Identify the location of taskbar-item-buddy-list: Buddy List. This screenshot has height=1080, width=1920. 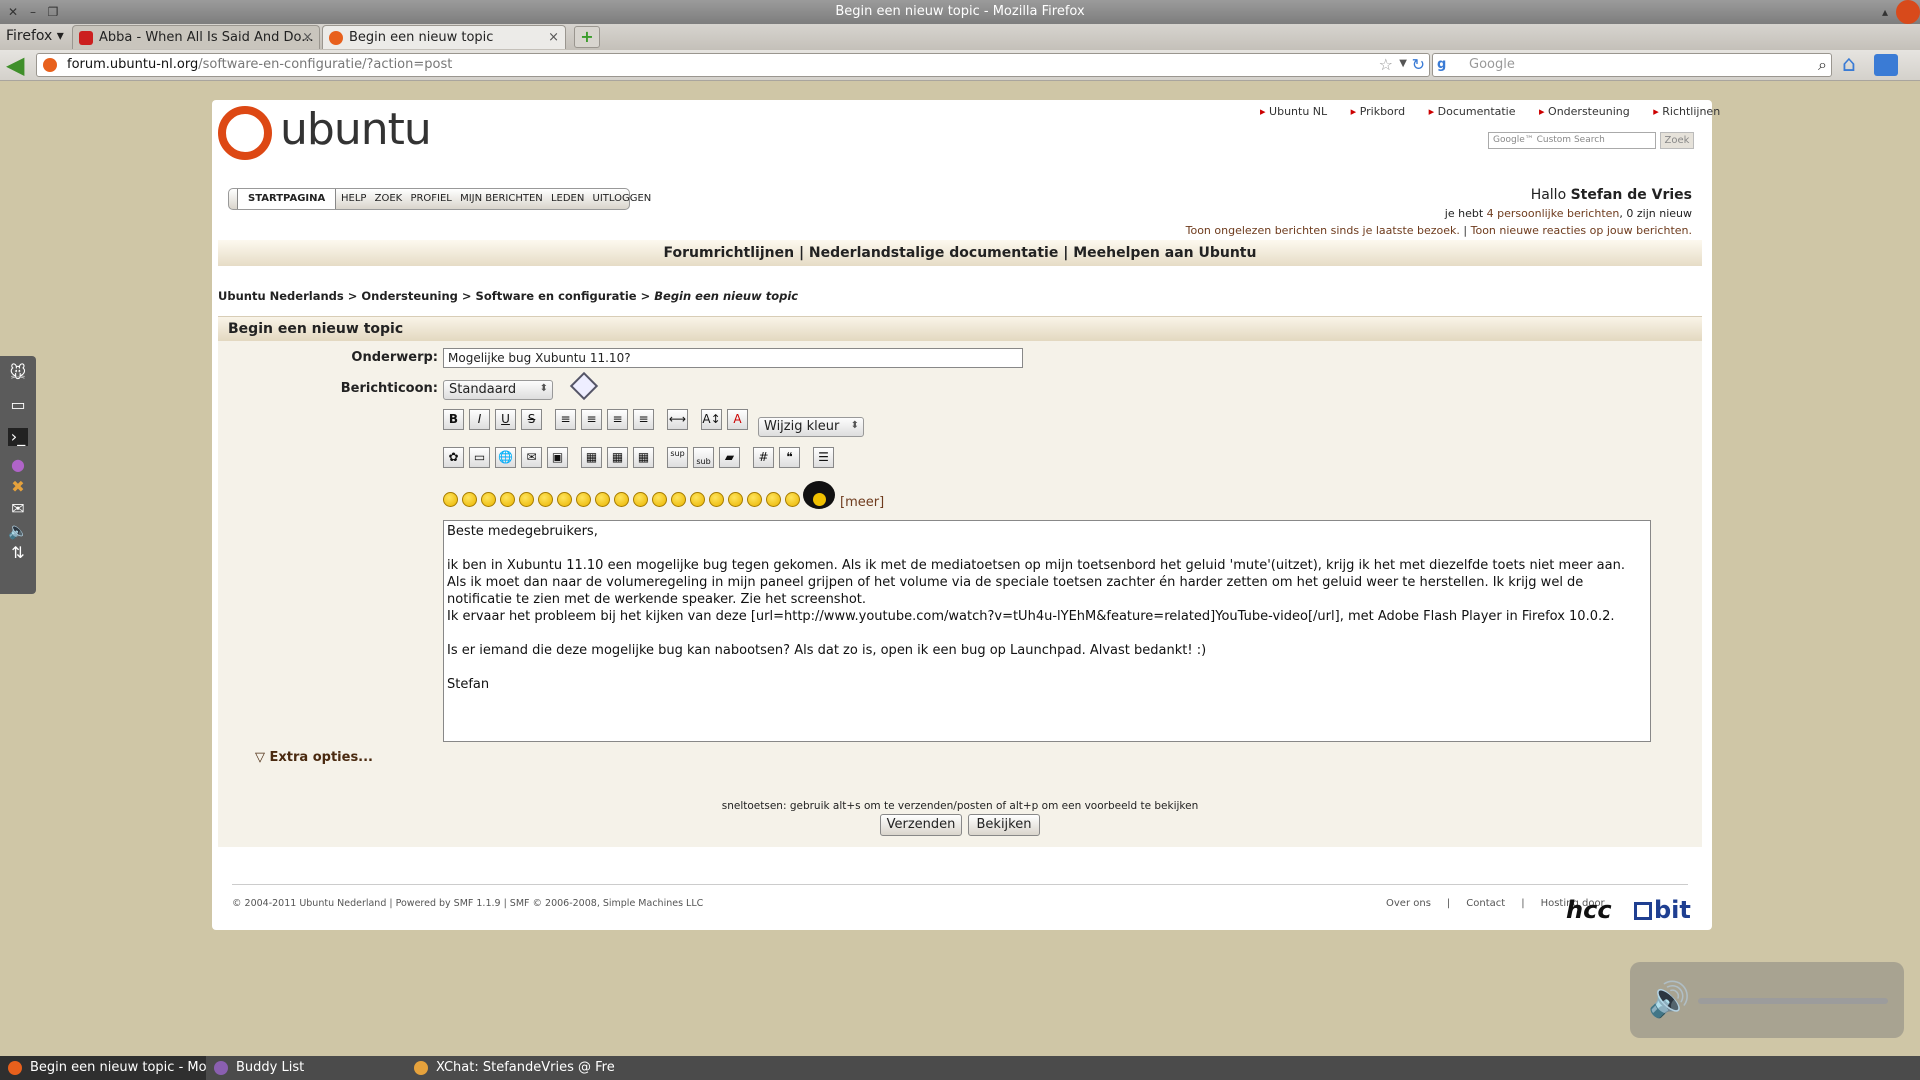
(306, 1068).